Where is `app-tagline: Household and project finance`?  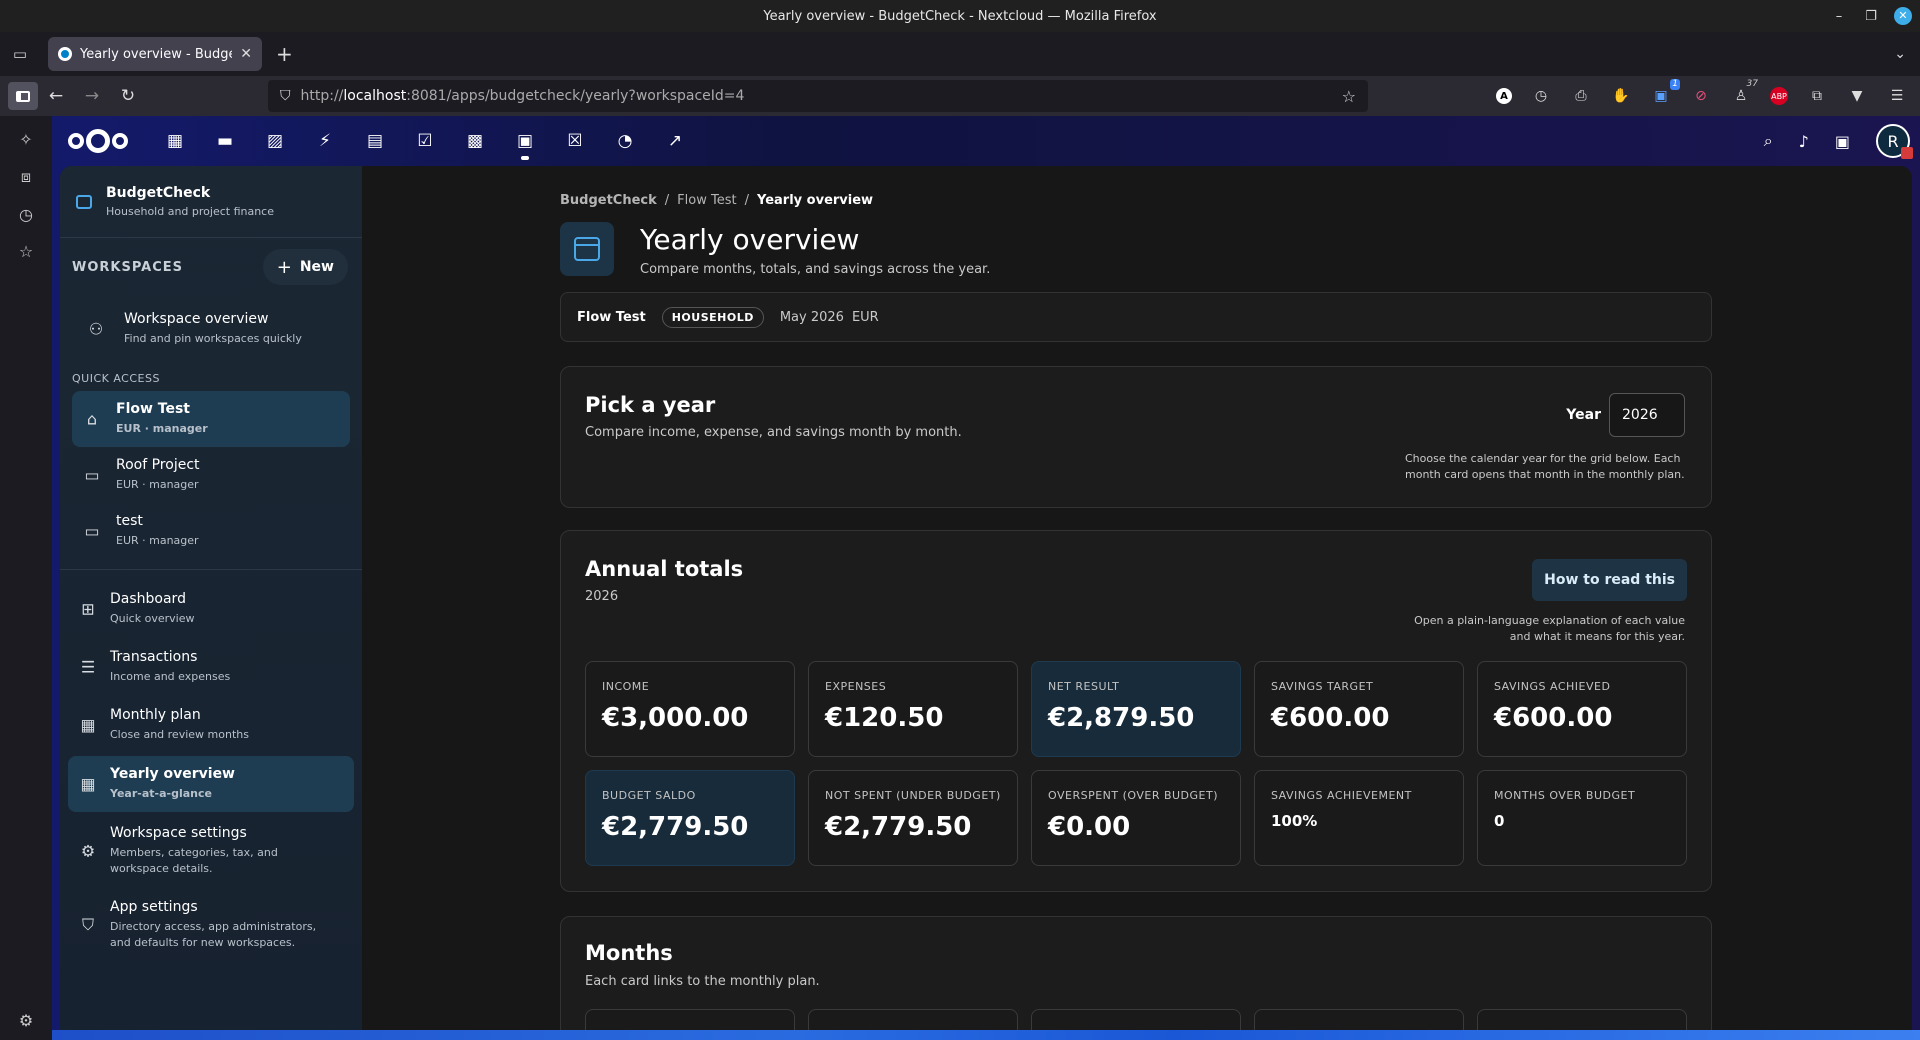 app-tagline: Household and project finance is located at coordinates (190, 211).